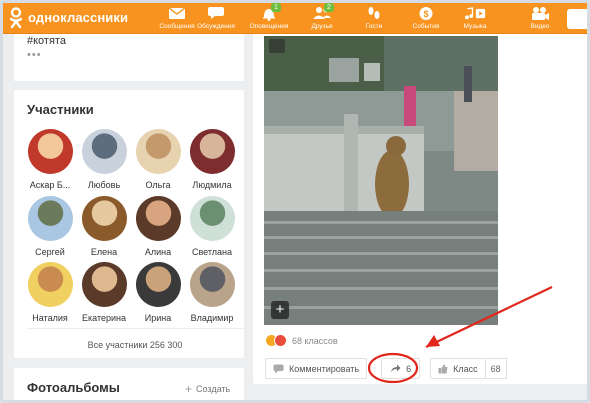 The width and height of the screenshot is (590, 403). Describe the element at coordinates (322, 26) in the screenshot. I see `nav-label: Друзья` at that location.